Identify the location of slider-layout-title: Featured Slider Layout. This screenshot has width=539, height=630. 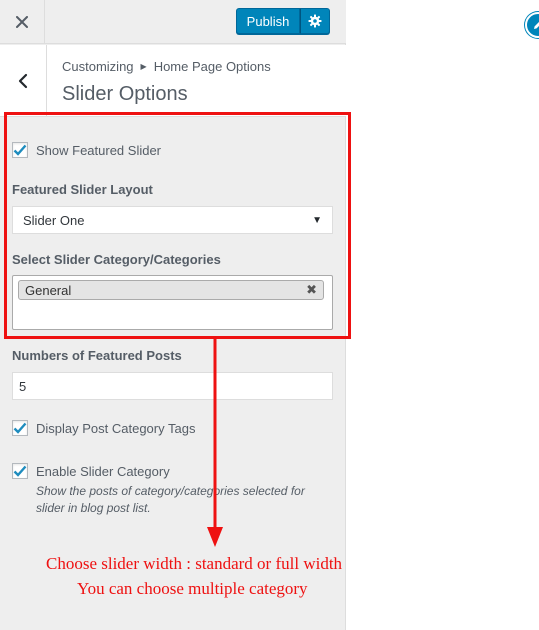
(82, 189).